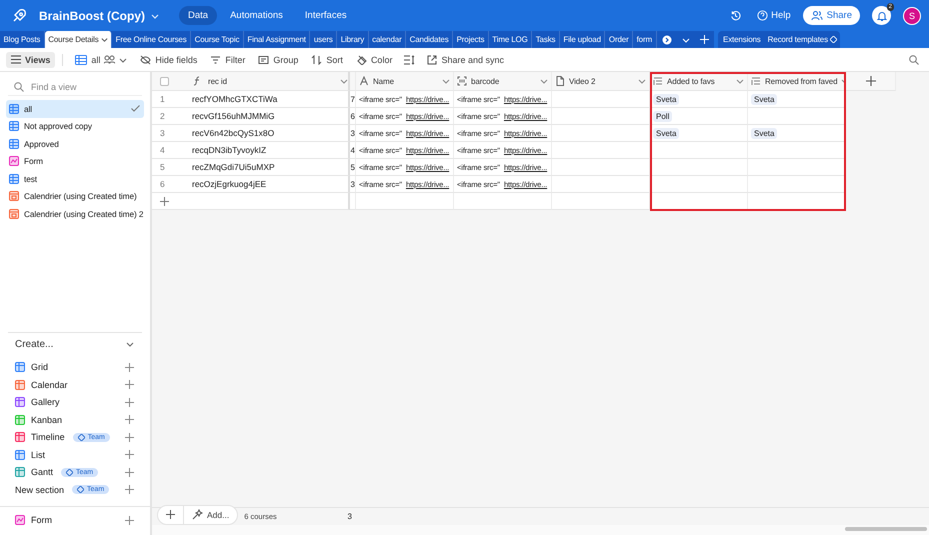 This screenshot has height=535, width=929. What do you see at coordinates (645, 39) in the screenshot?
I see `table-tab: form` at bounding box center [645, 39].